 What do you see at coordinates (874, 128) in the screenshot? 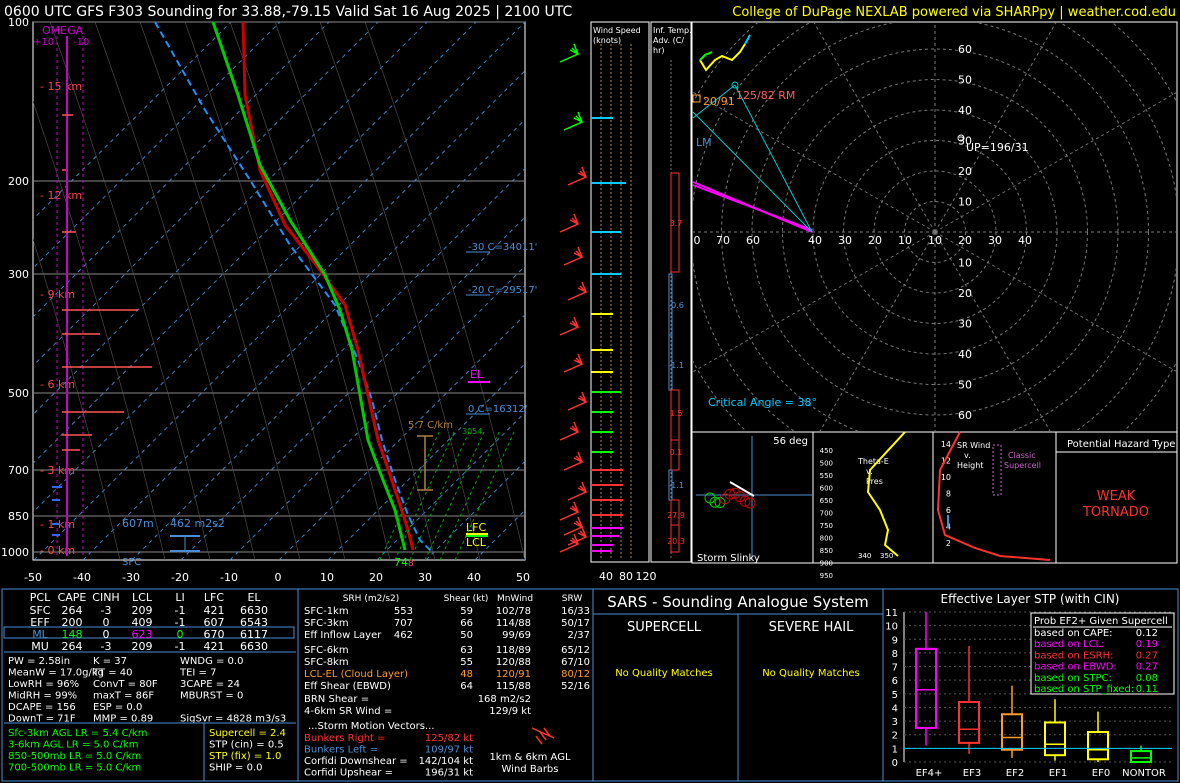
I see `hodograph-spoke` at bounding box center [874, 128].